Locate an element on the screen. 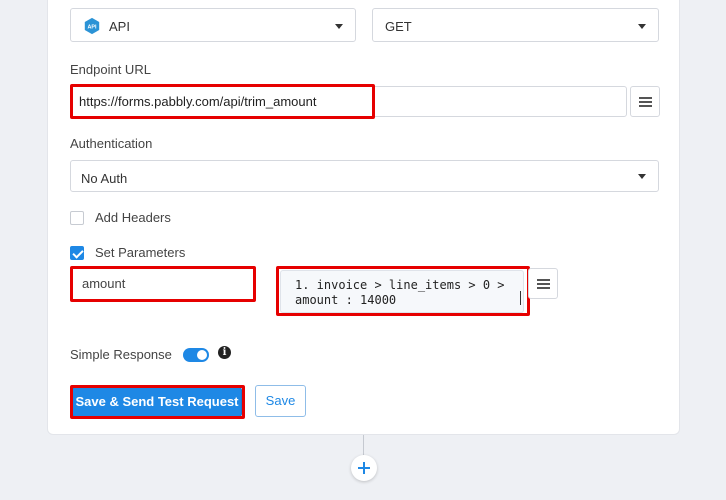 The image size is (726, 500). set-parameters-label: Set Parameters is located at coordinates (140, 252).